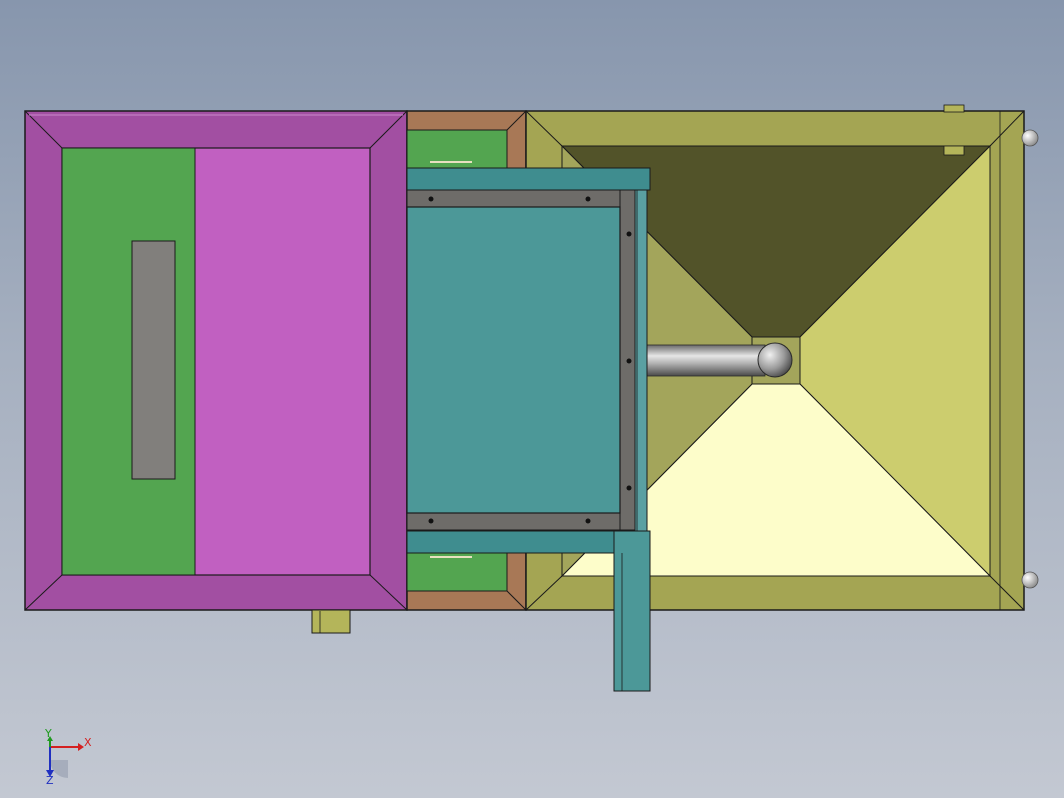 The height and width of the screenshot is (798, 1064). I want to click on teal-handle, so click(632, 611).